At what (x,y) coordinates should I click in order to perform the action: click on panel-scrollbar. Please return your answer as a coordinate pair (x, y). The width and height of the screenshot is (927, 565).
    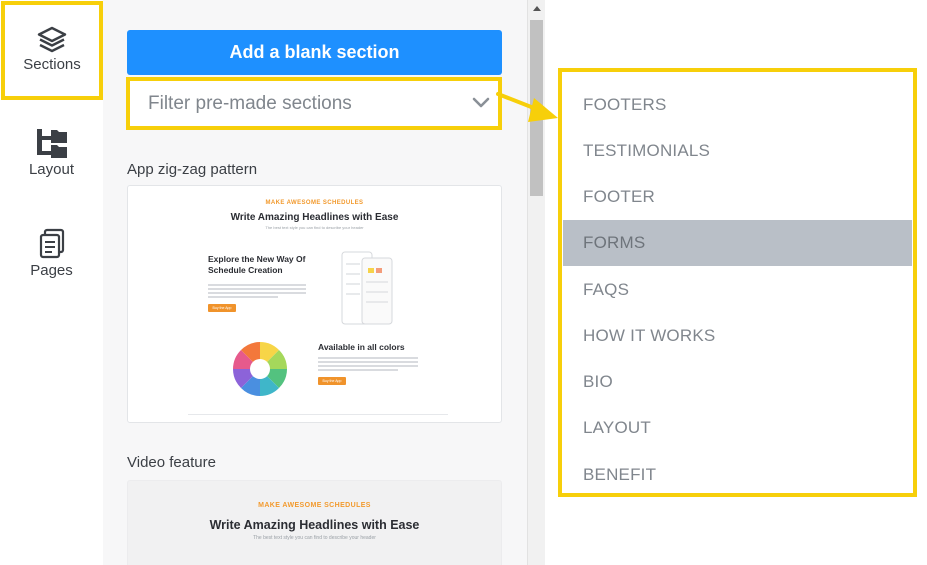
    Looking at the image, I should click on (536, 282).